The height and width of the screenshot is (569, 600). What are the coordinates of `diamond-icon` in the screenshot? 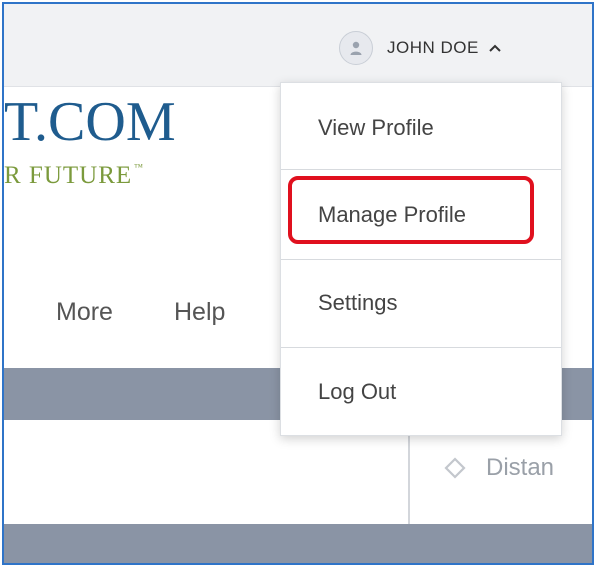 It's located at (455, 470).